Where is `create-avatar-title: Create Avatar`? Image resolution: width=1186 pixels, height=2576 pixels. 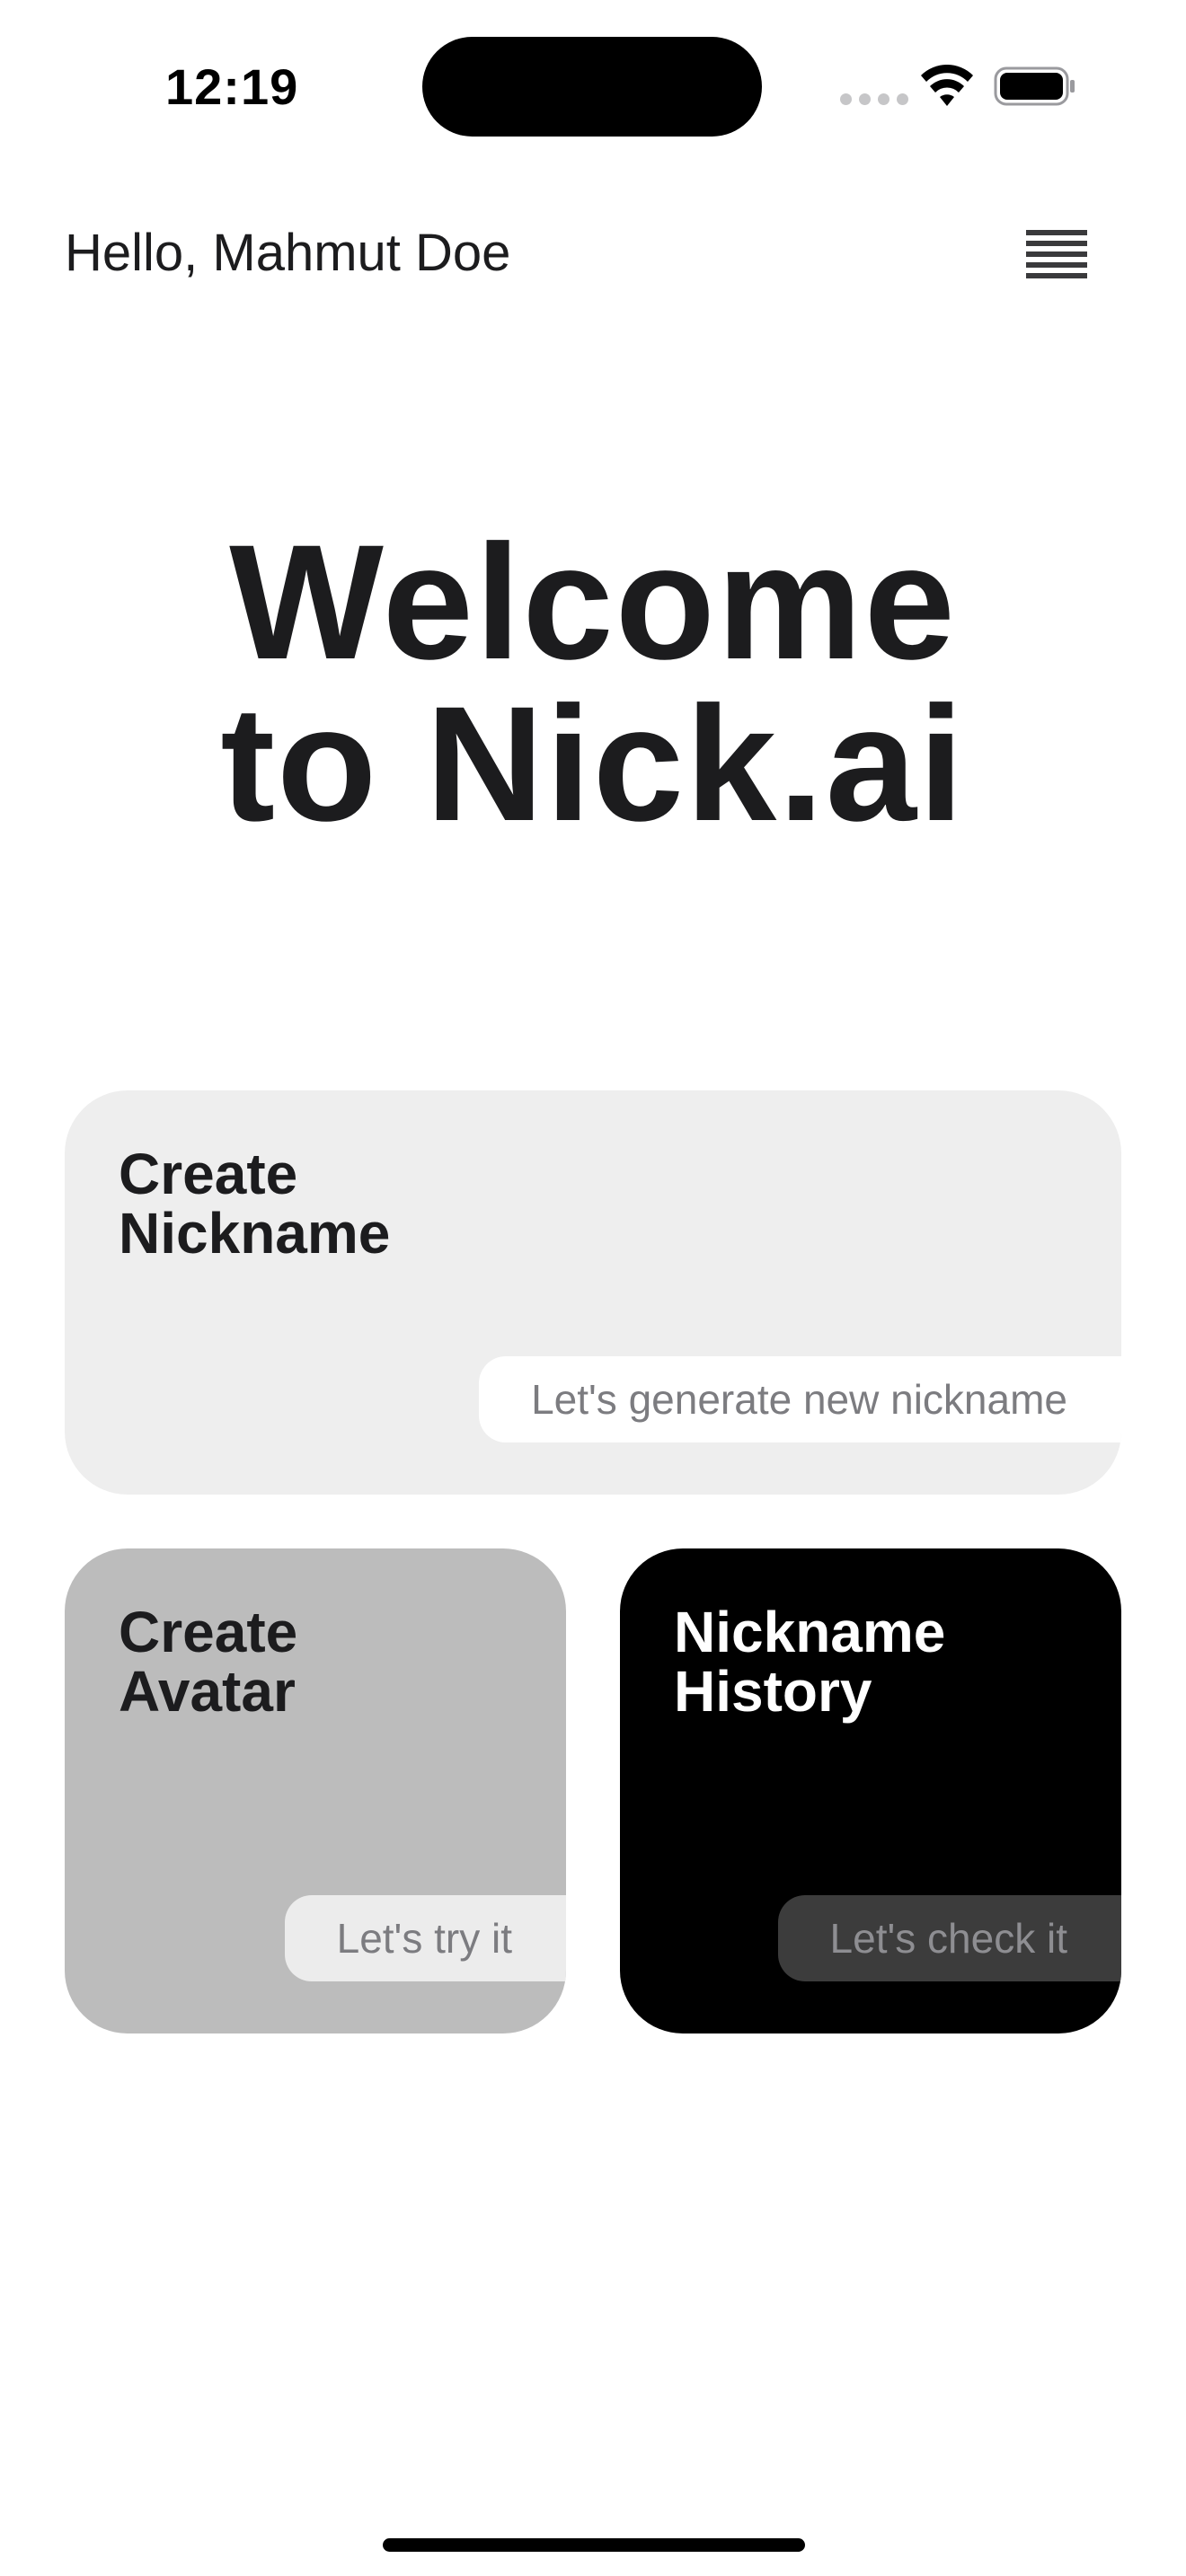
create-avatar-title: Create Avatar is located at coordinates (208, 1662).